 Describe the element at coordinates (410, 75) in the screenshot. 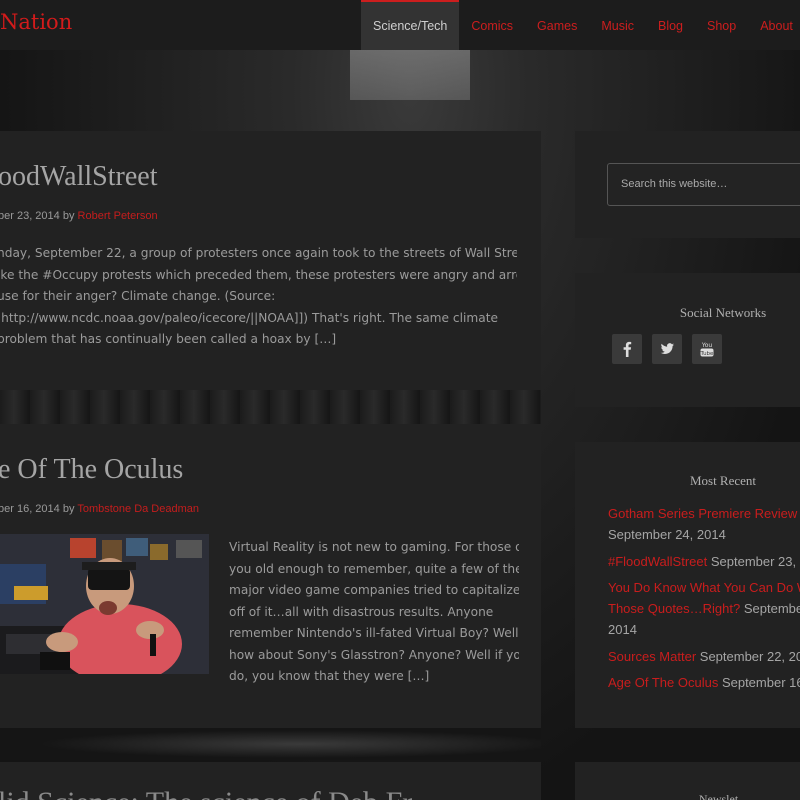

I see `background-ceiling-light` at that location.